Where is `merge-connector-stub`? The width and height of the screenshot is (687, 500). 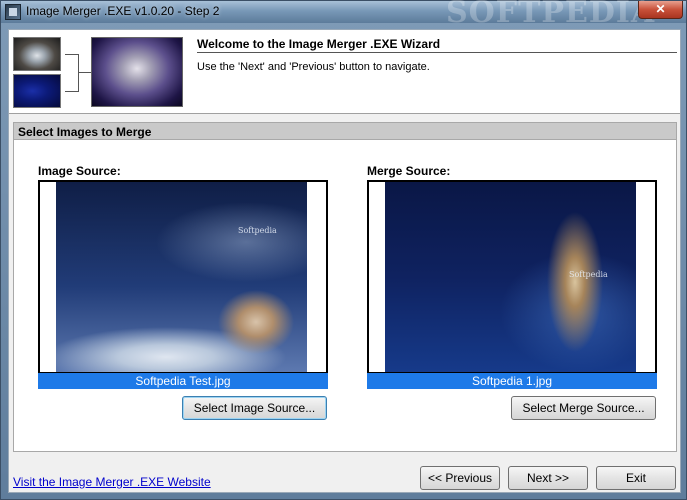 merge-connector-stub is located at coordinates (85, 72).